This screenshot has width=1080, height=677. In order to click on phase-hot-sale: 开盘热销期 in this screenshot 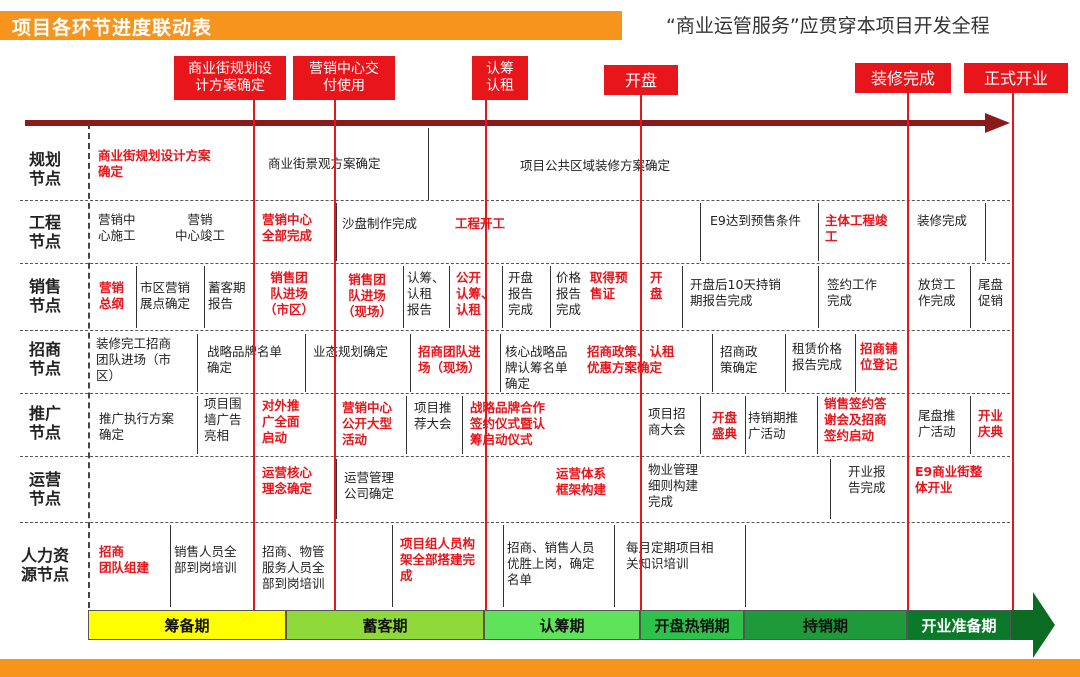, I will do `click(692, 625)`.